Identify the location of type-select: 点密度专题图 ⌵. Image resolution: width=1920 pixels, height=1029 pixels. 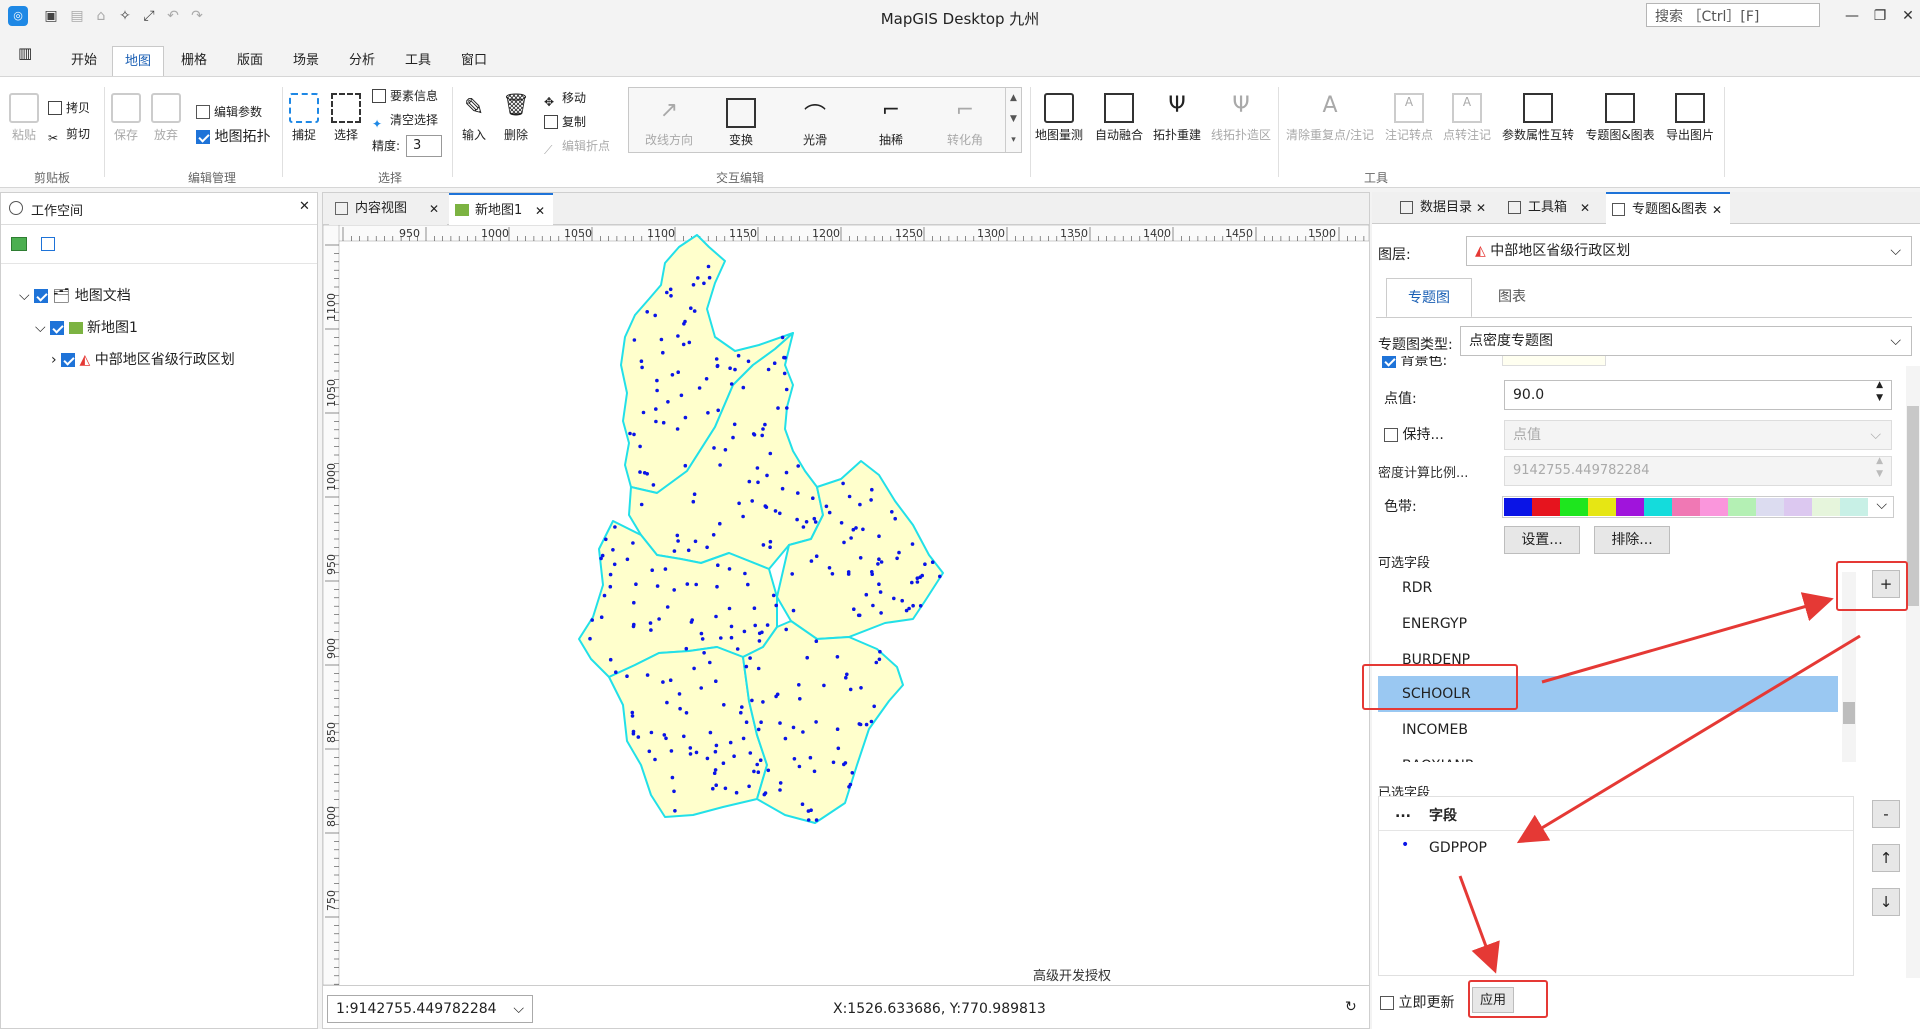
(1686, 341).